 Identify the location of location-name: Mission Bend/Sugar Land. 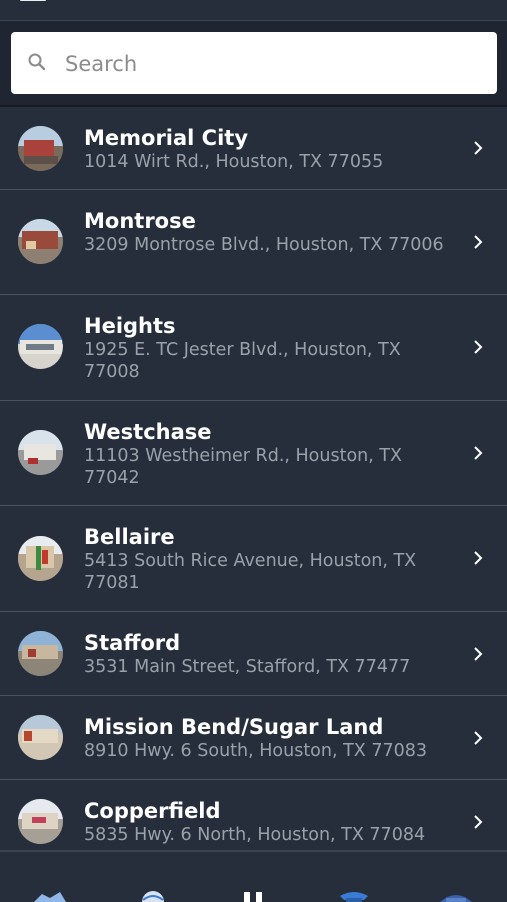
(234, 727).